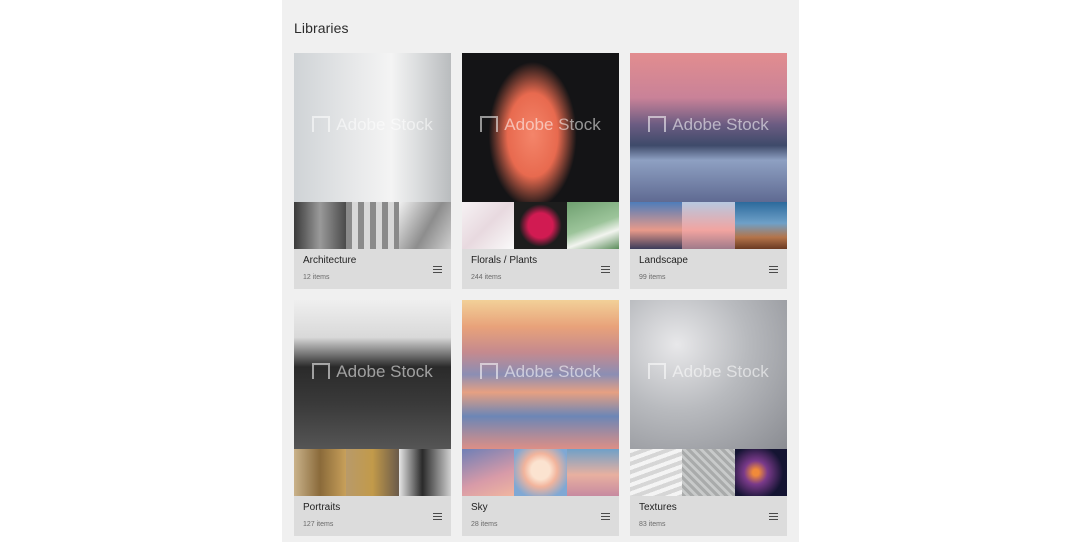 This screenshot has height=542, width=1080. What do you see at coordinates (330, 260) in the screenshot?
I see `library-name: Architecture` at bounding box center [330, 260].